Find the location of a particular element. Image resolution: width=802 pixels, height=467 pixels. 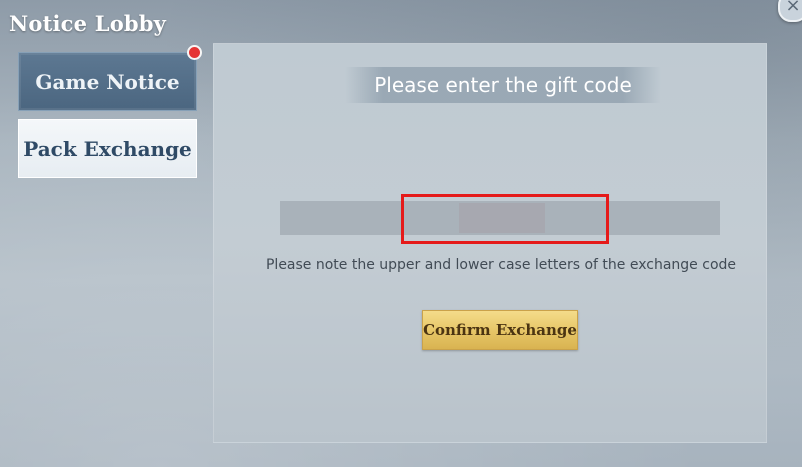

tab-pack-exchange: Pack Exchange is located at coordinates (107, 148).